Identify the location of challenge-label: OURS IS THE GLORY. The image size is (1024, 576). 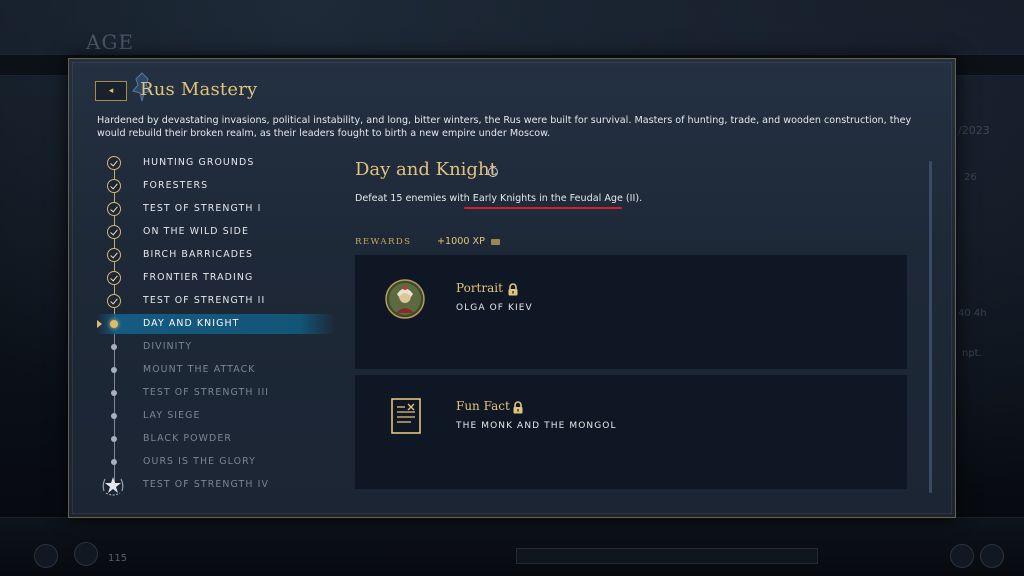
(199, 461).